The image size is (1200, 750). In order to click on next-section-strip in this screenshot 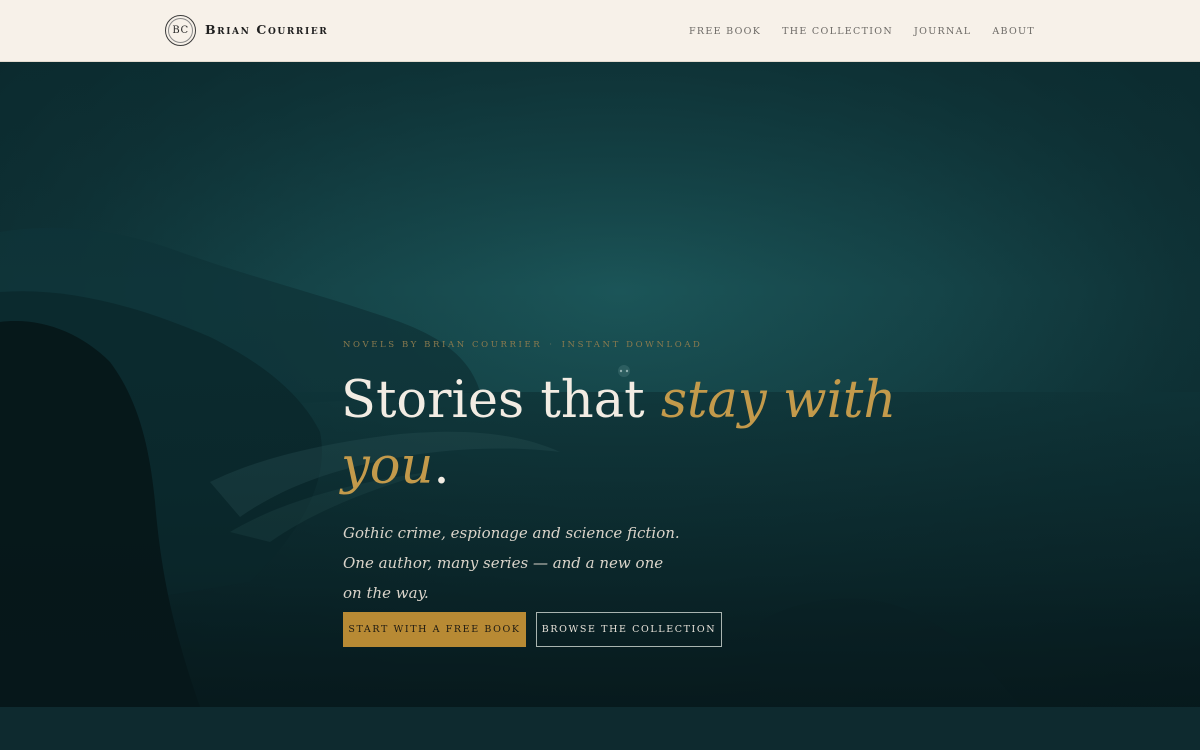, I will do `click(600, 728)`.